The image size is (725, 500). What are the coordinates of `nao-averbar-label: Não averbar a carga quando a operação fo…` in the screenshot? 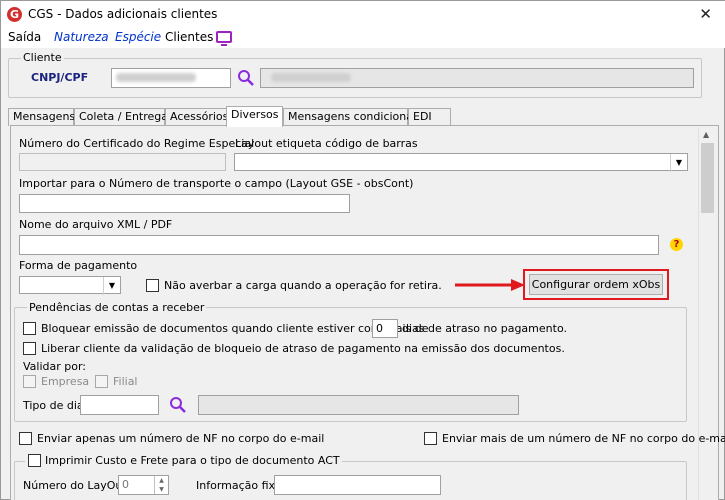 It's located at (303, 285).